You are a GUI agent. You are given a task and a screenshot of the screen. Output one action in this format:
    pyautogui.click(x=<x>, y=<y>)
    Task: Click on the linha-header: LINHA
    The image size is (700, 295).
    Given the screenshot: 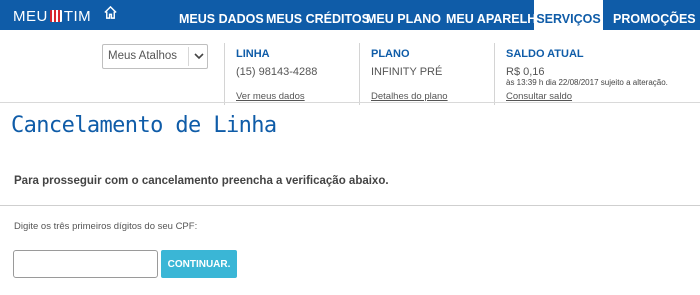 What is the action you would take?
    pyautogui.click(x=253, y=54)
    